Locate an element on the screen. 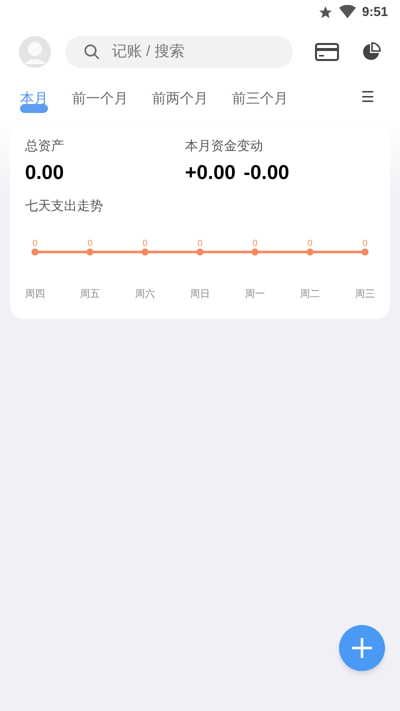  day-label: 周日 is located at coordinates (200, 294).